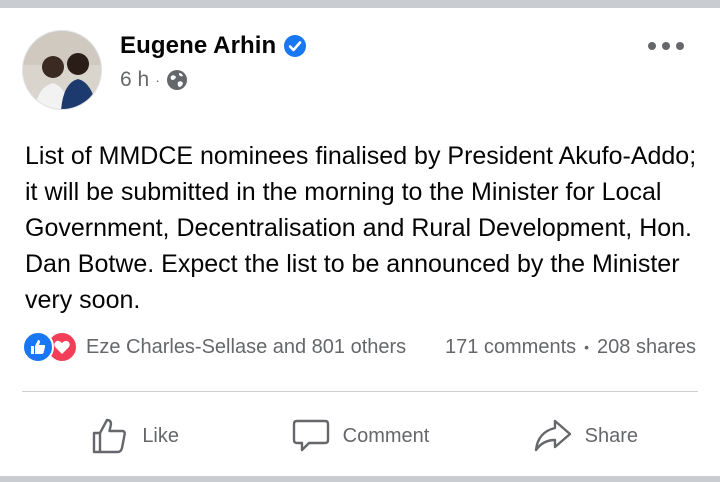 This screenshot has height=482, width=720. I want to click on avatar, so click(62, 70).